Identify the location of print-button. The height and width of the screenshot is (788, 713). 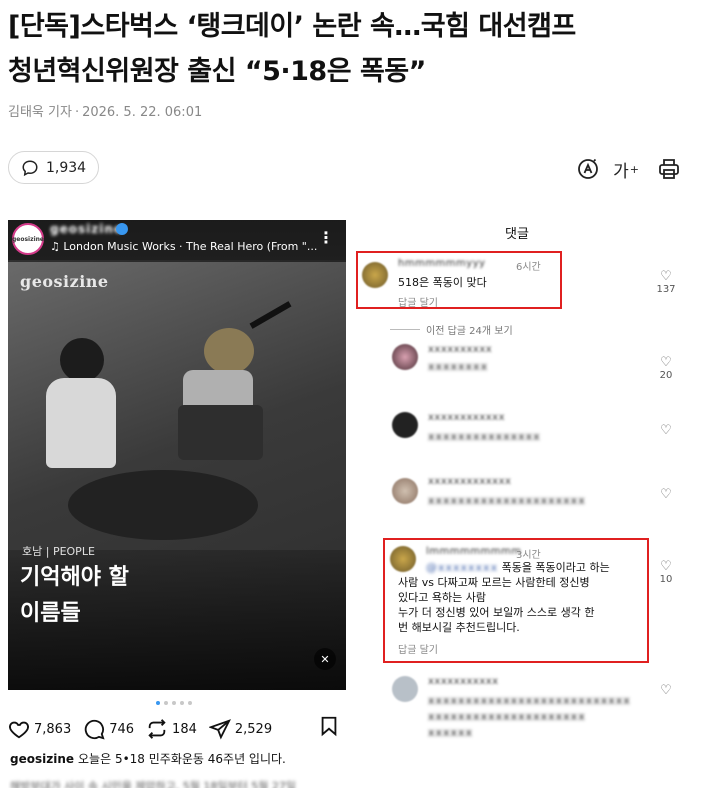
(669, 169).